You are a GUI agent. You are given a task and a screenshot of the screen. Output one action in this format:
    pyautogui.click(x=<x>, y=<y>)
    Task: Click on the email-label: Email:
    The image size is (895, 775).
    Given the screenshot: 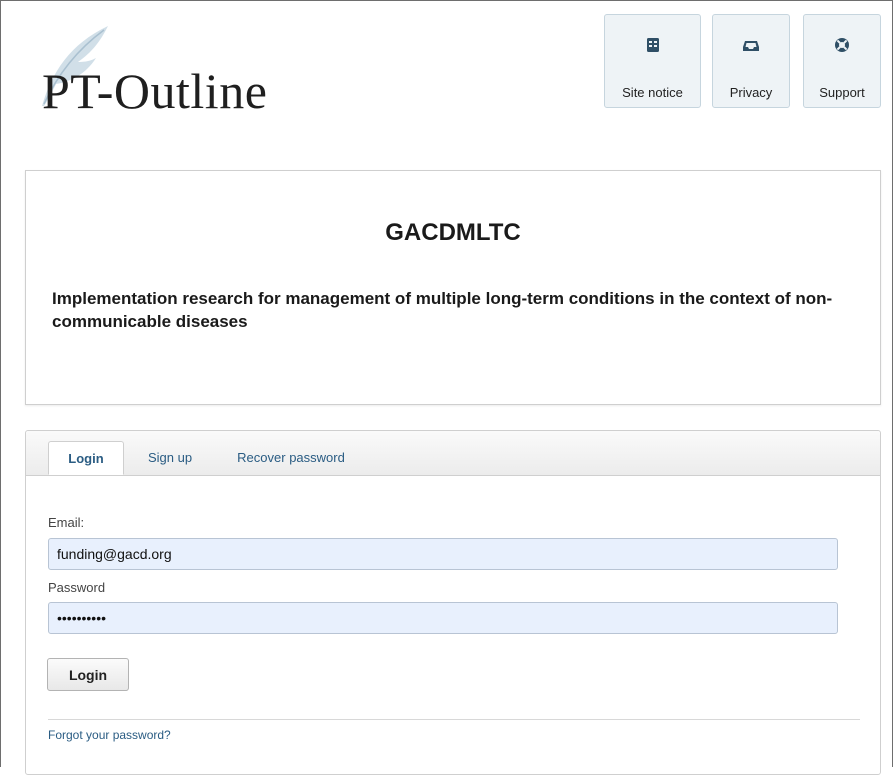 What is the action you would take?
    pyautogui.click(x=66, y=522)
    